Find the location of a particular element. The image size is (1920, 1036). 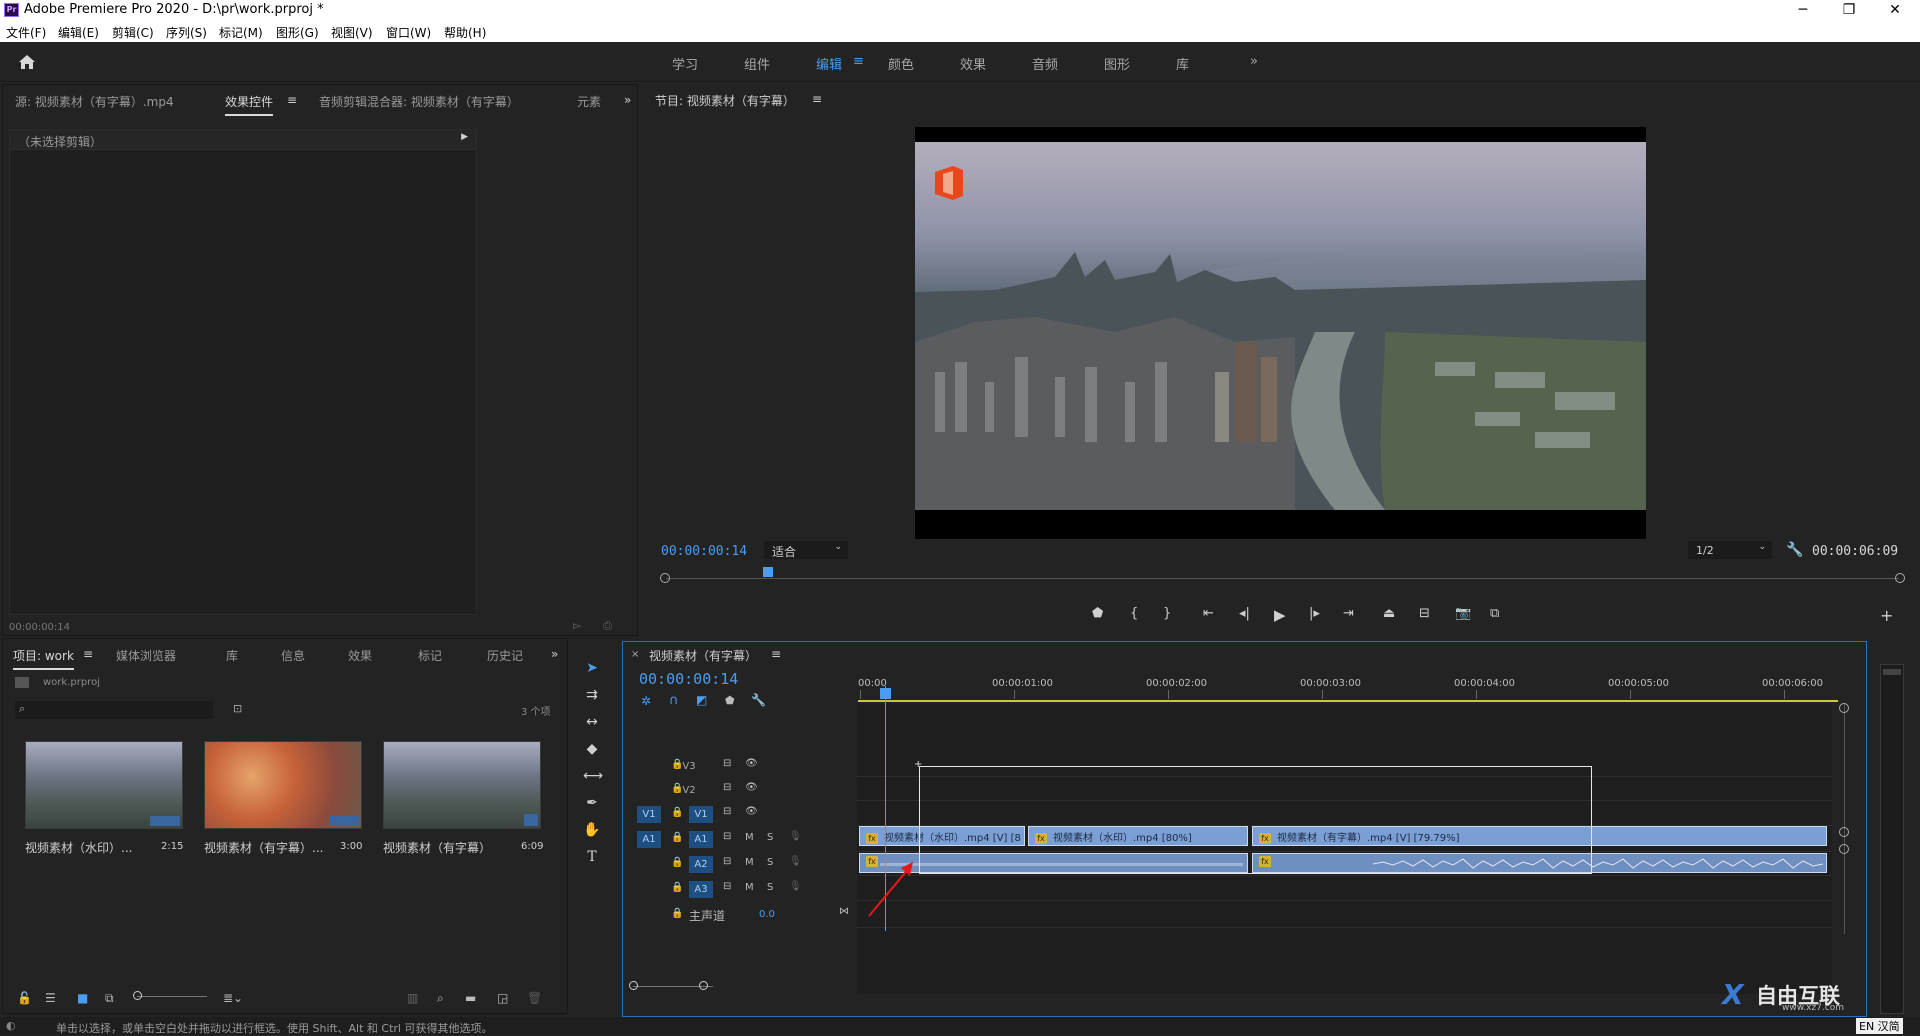

menu-clip: 剪辑(C) is located at coordinates (133, 32).